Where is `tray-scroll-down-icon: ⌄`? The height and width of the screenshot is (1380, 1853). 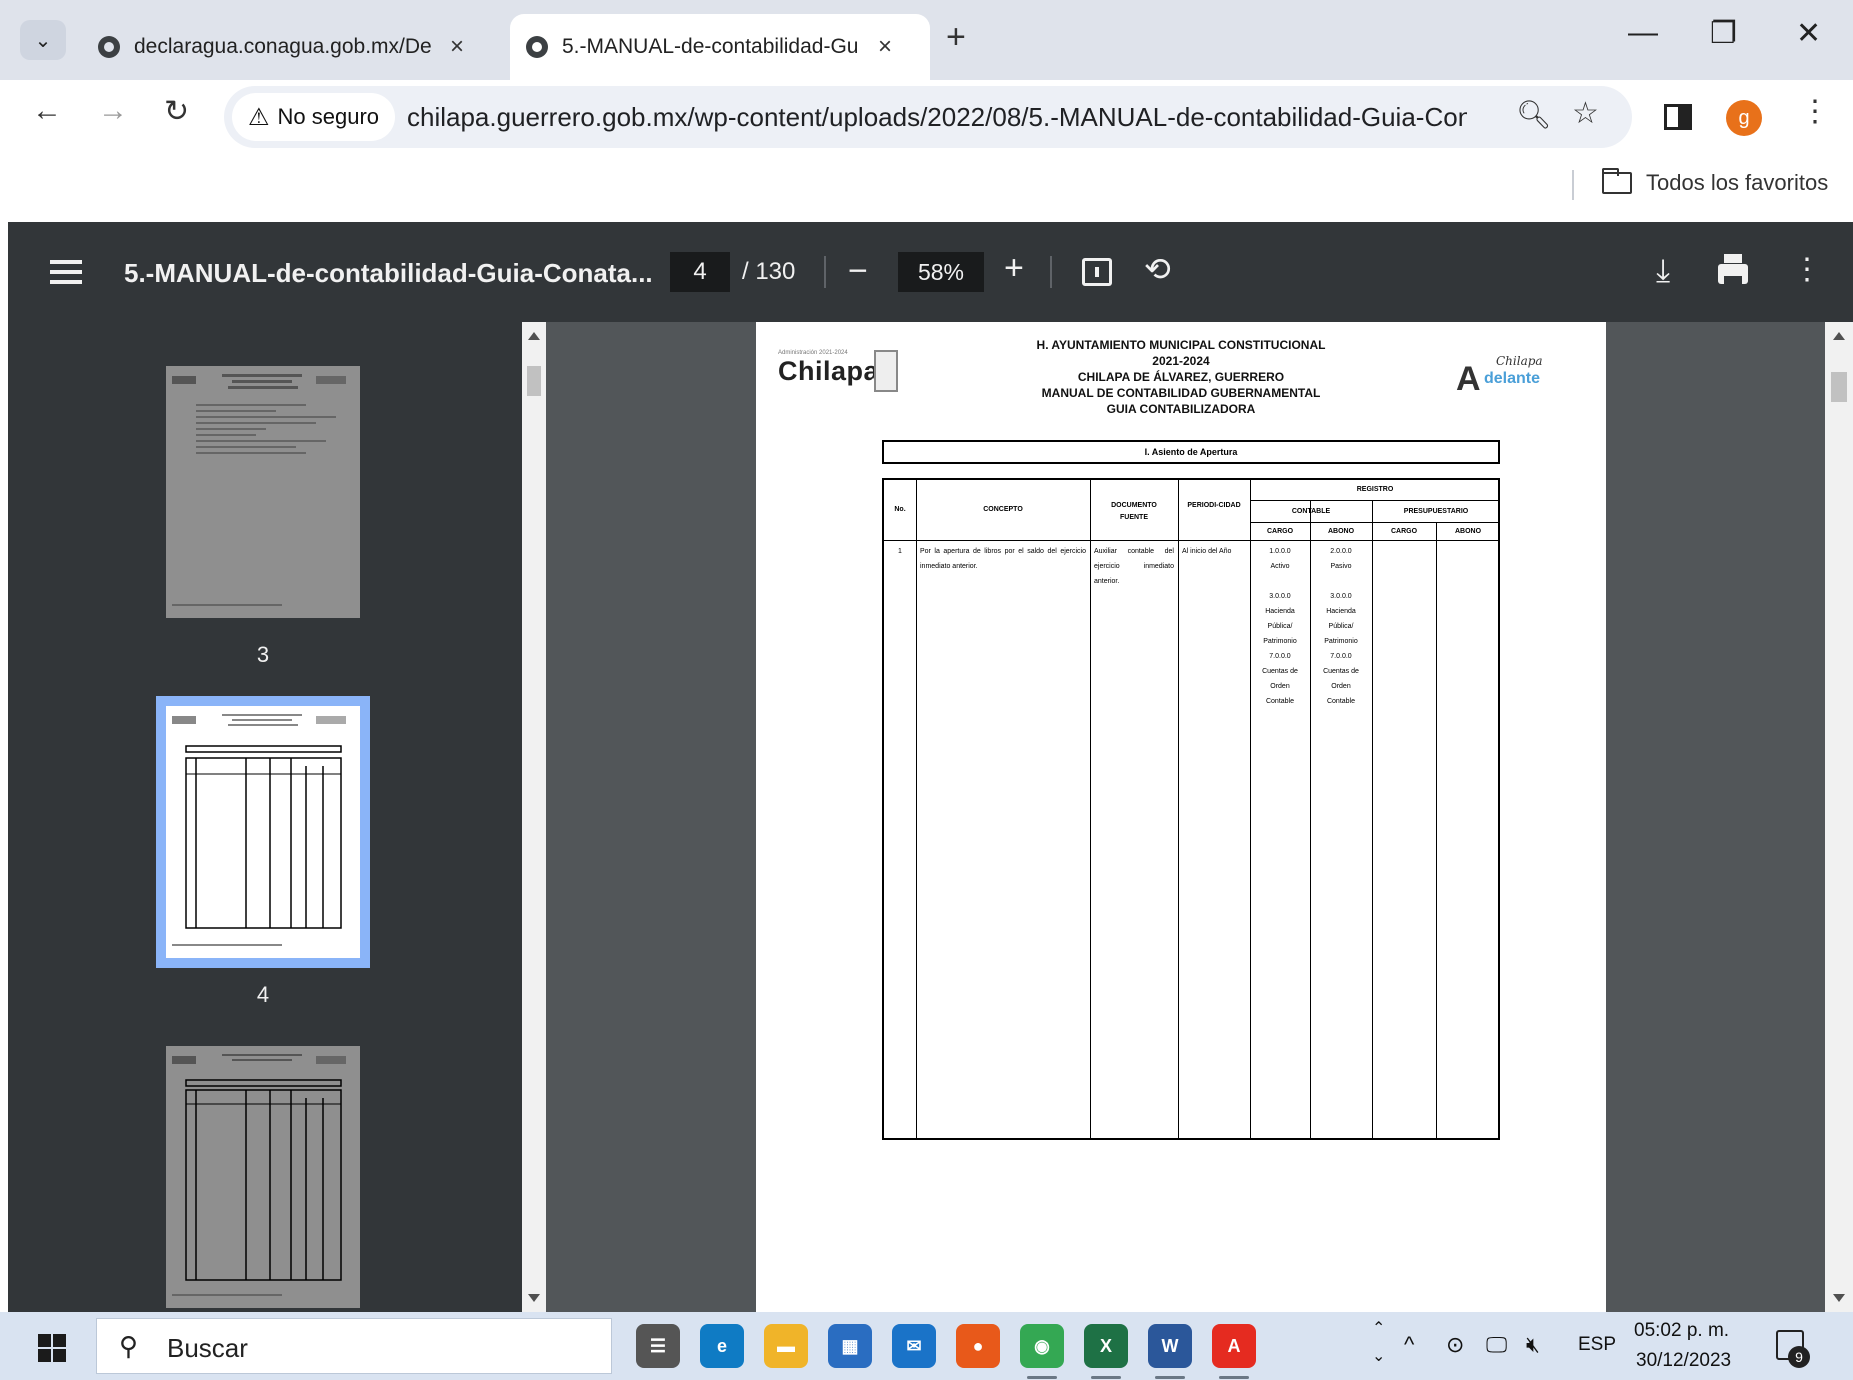
tray-scroll-down-icon: ⌄ is located at coordinates (1378, 1356).